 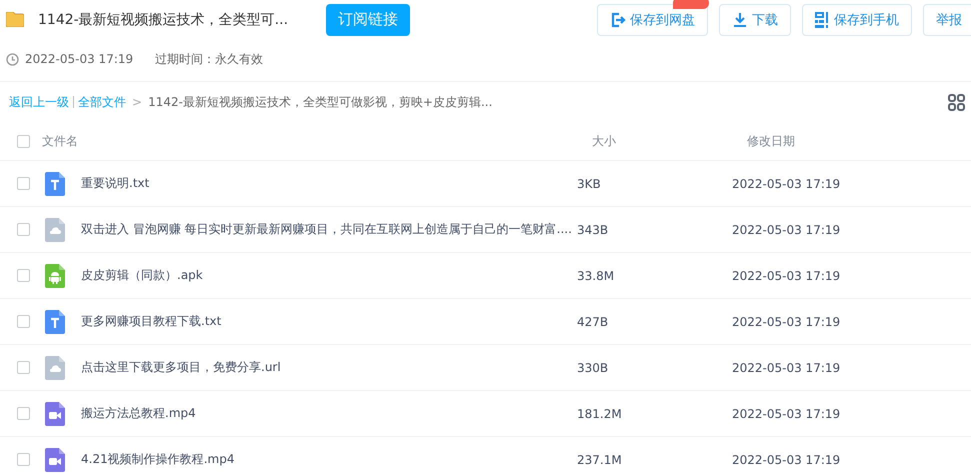 What do you see at coordinates (593, 367) in the screenshot?
I see `file-size: 330B` at bounding box center [593, 367].